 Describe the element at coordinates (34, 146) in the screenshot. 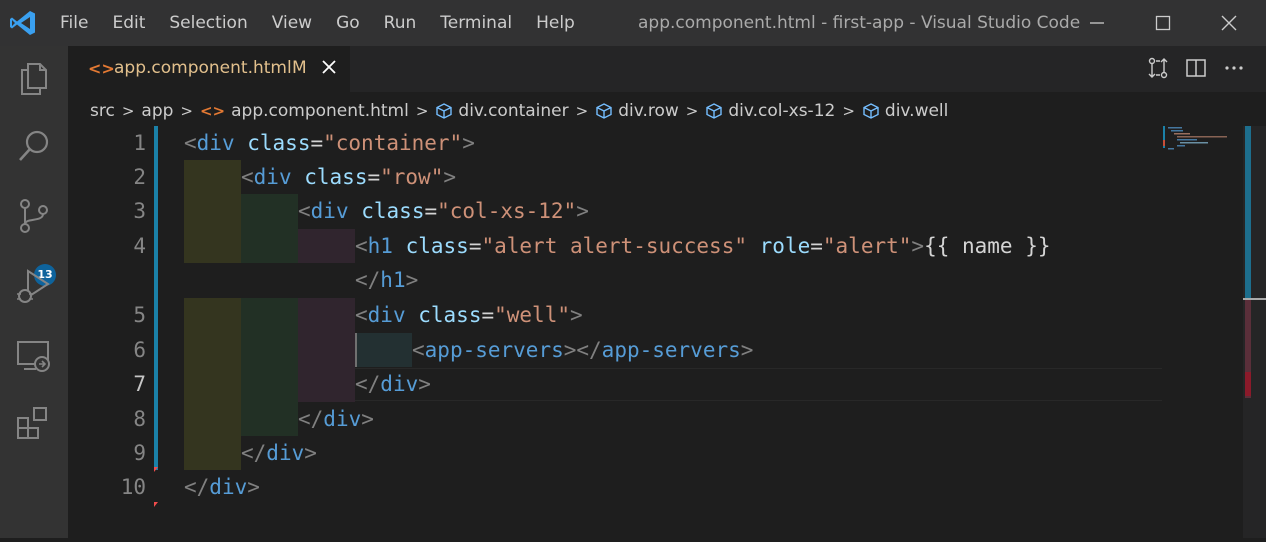

I see `search-icon` at that location.